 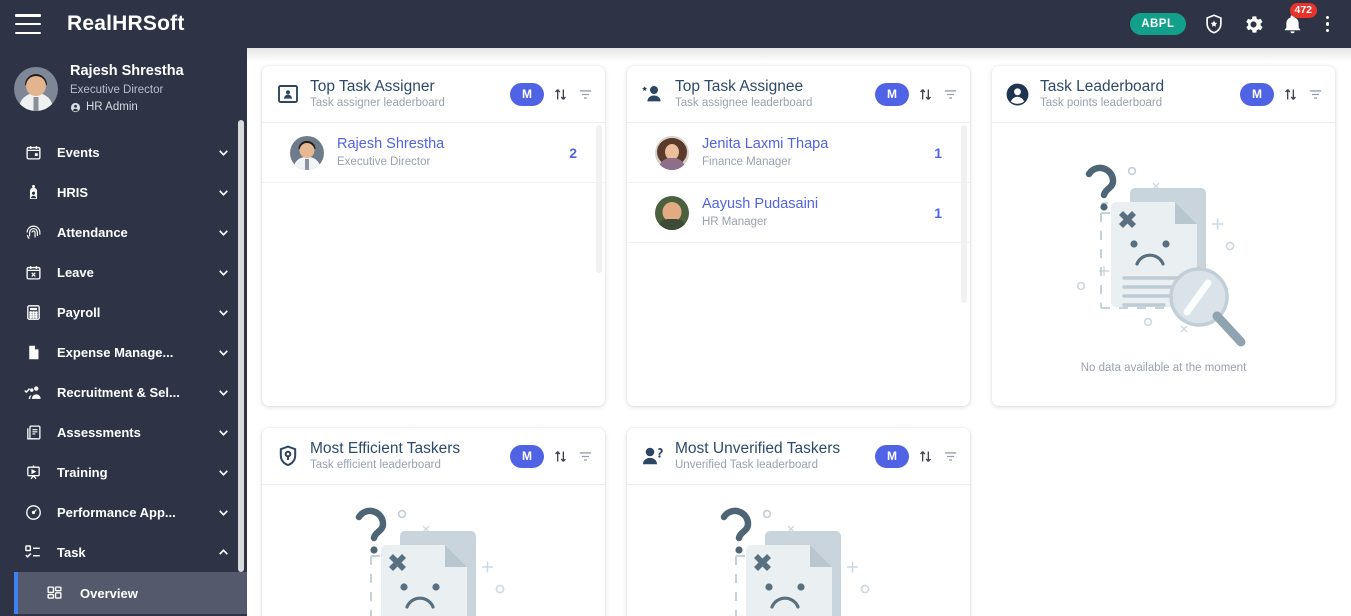 What do you see at coordinates (123, 472) in the screenshot?
I see `sidebar-item-training: Training` at bounding box center [123, 472].